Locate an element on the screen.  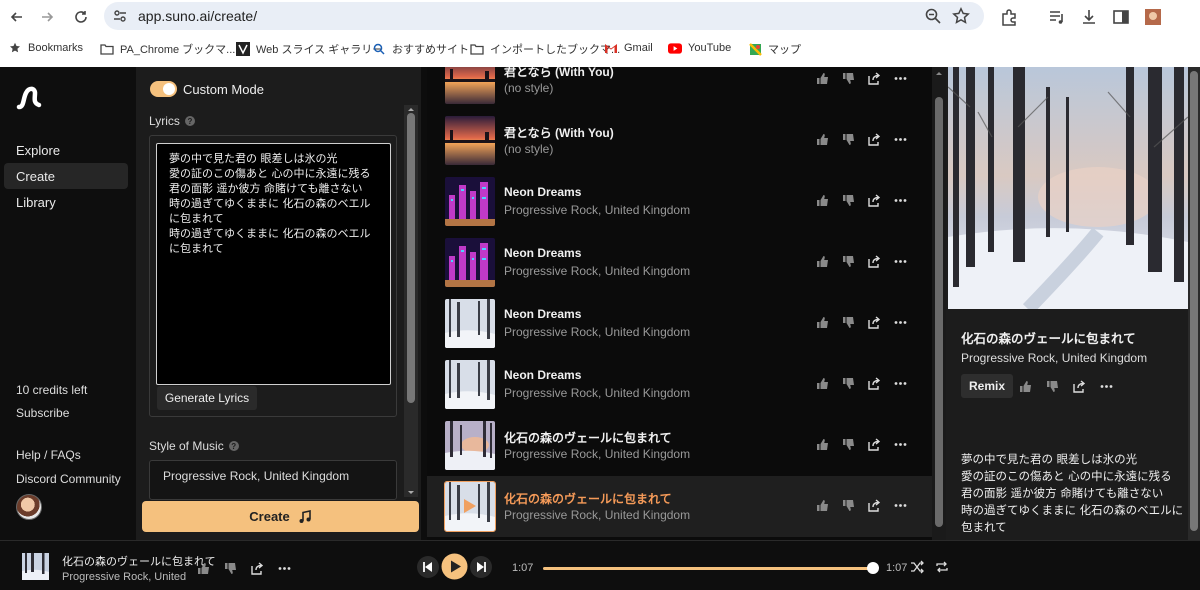
custom-mode-toggle is located at coordinates (163, 89).